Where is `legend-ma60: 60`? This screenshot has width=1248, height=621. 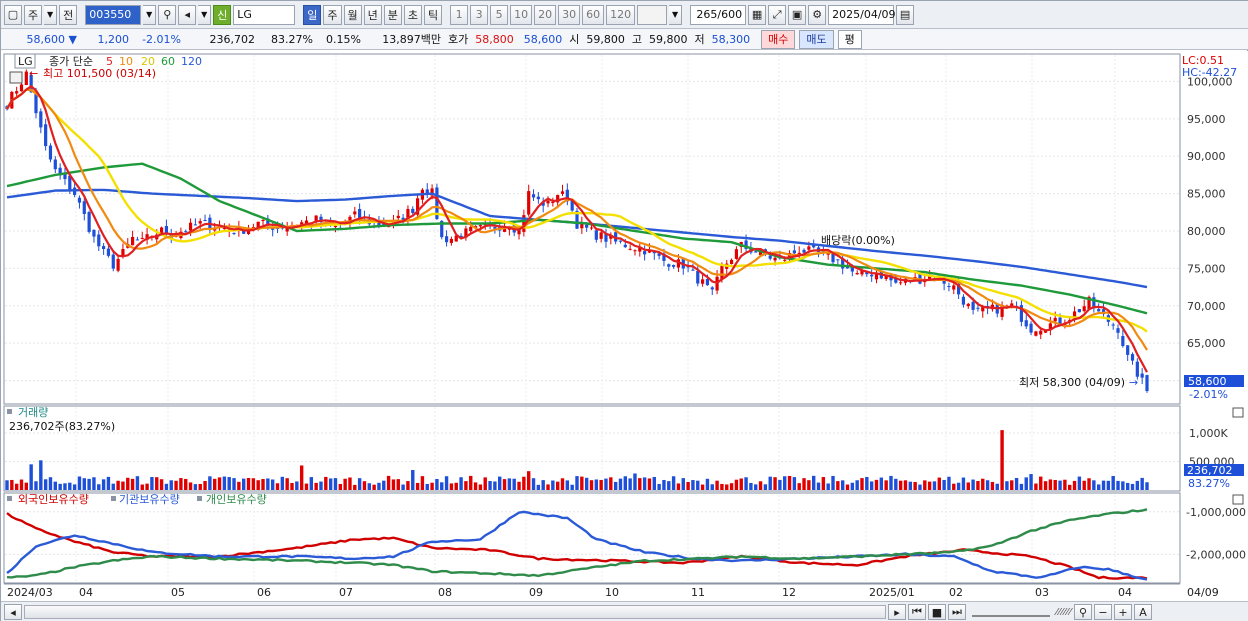
legend-ma60: 60 is located at coordinates (168, 61).